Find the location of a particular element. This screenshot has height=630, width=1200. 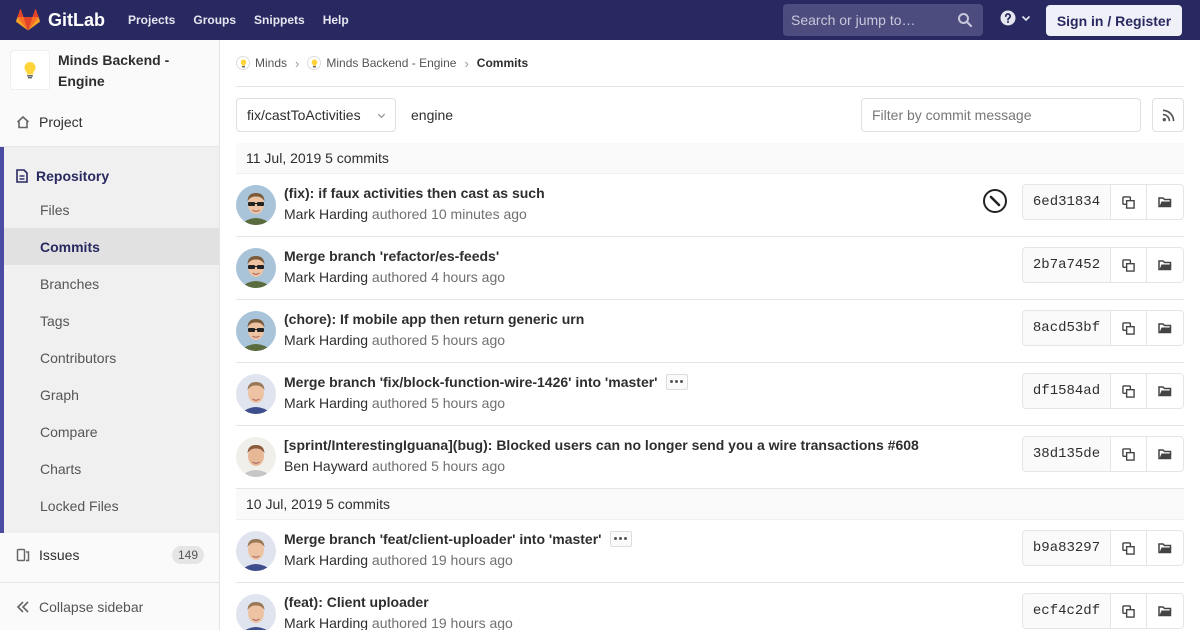

sidebar-subitem-files: Files is located at coordinates (111, 209).